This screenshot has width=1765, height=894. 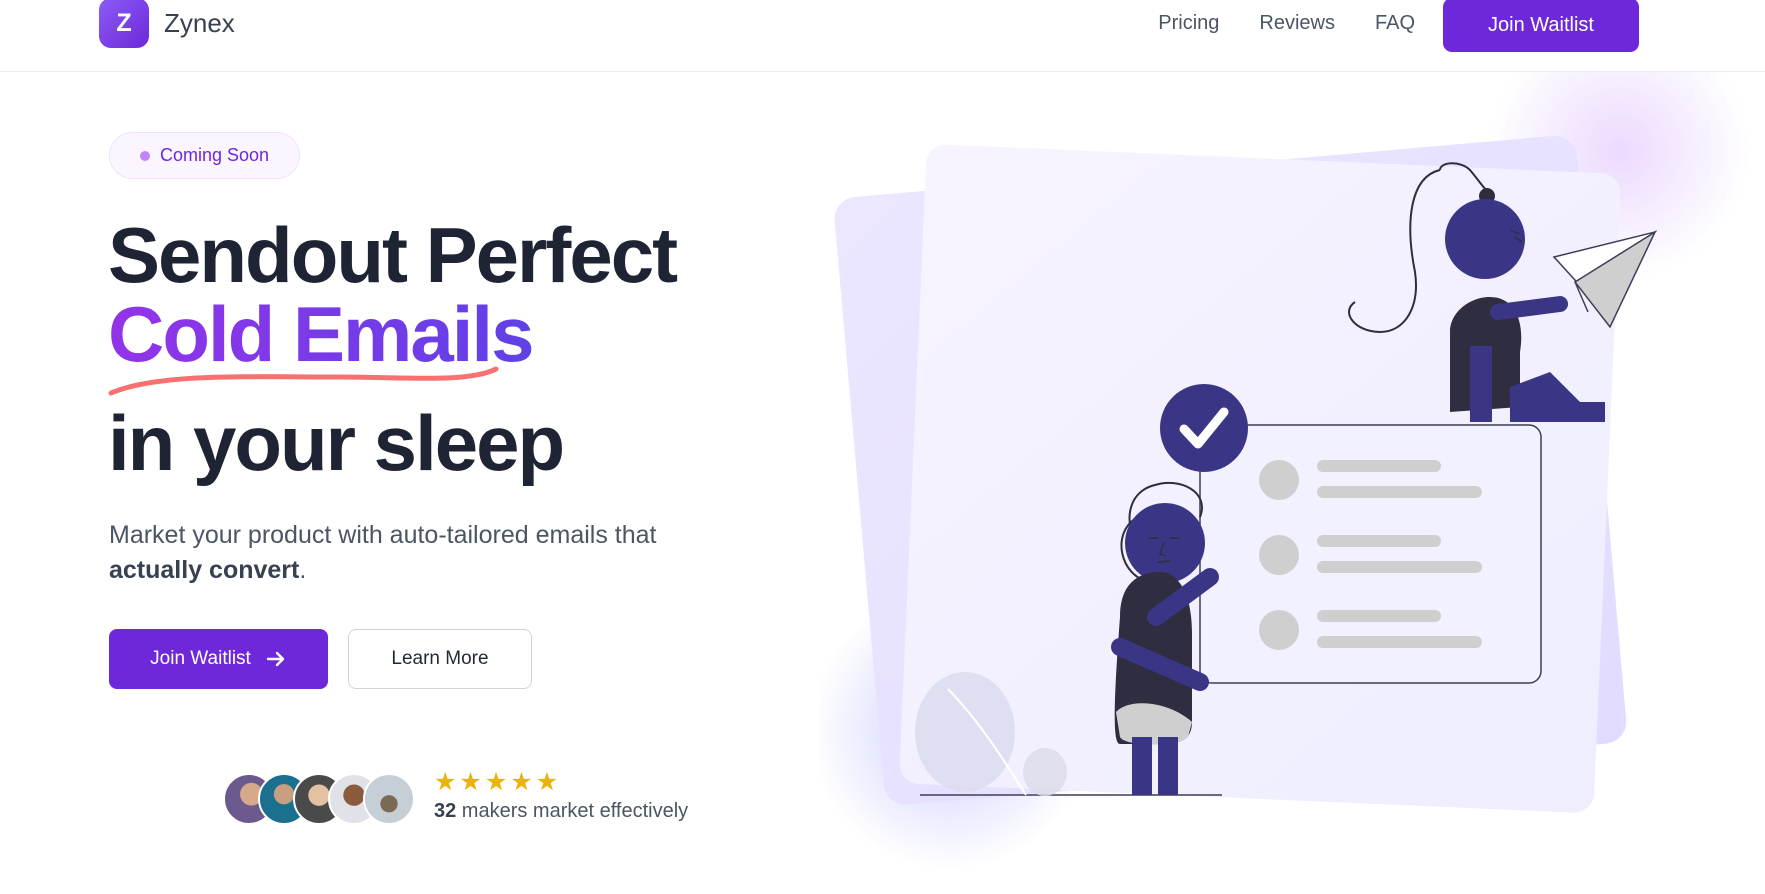 What do you see at coordinates (393, 255) in the screenshot?
I see `headline-line-1: Sendout Perfect` at bounding box center [393, 255].